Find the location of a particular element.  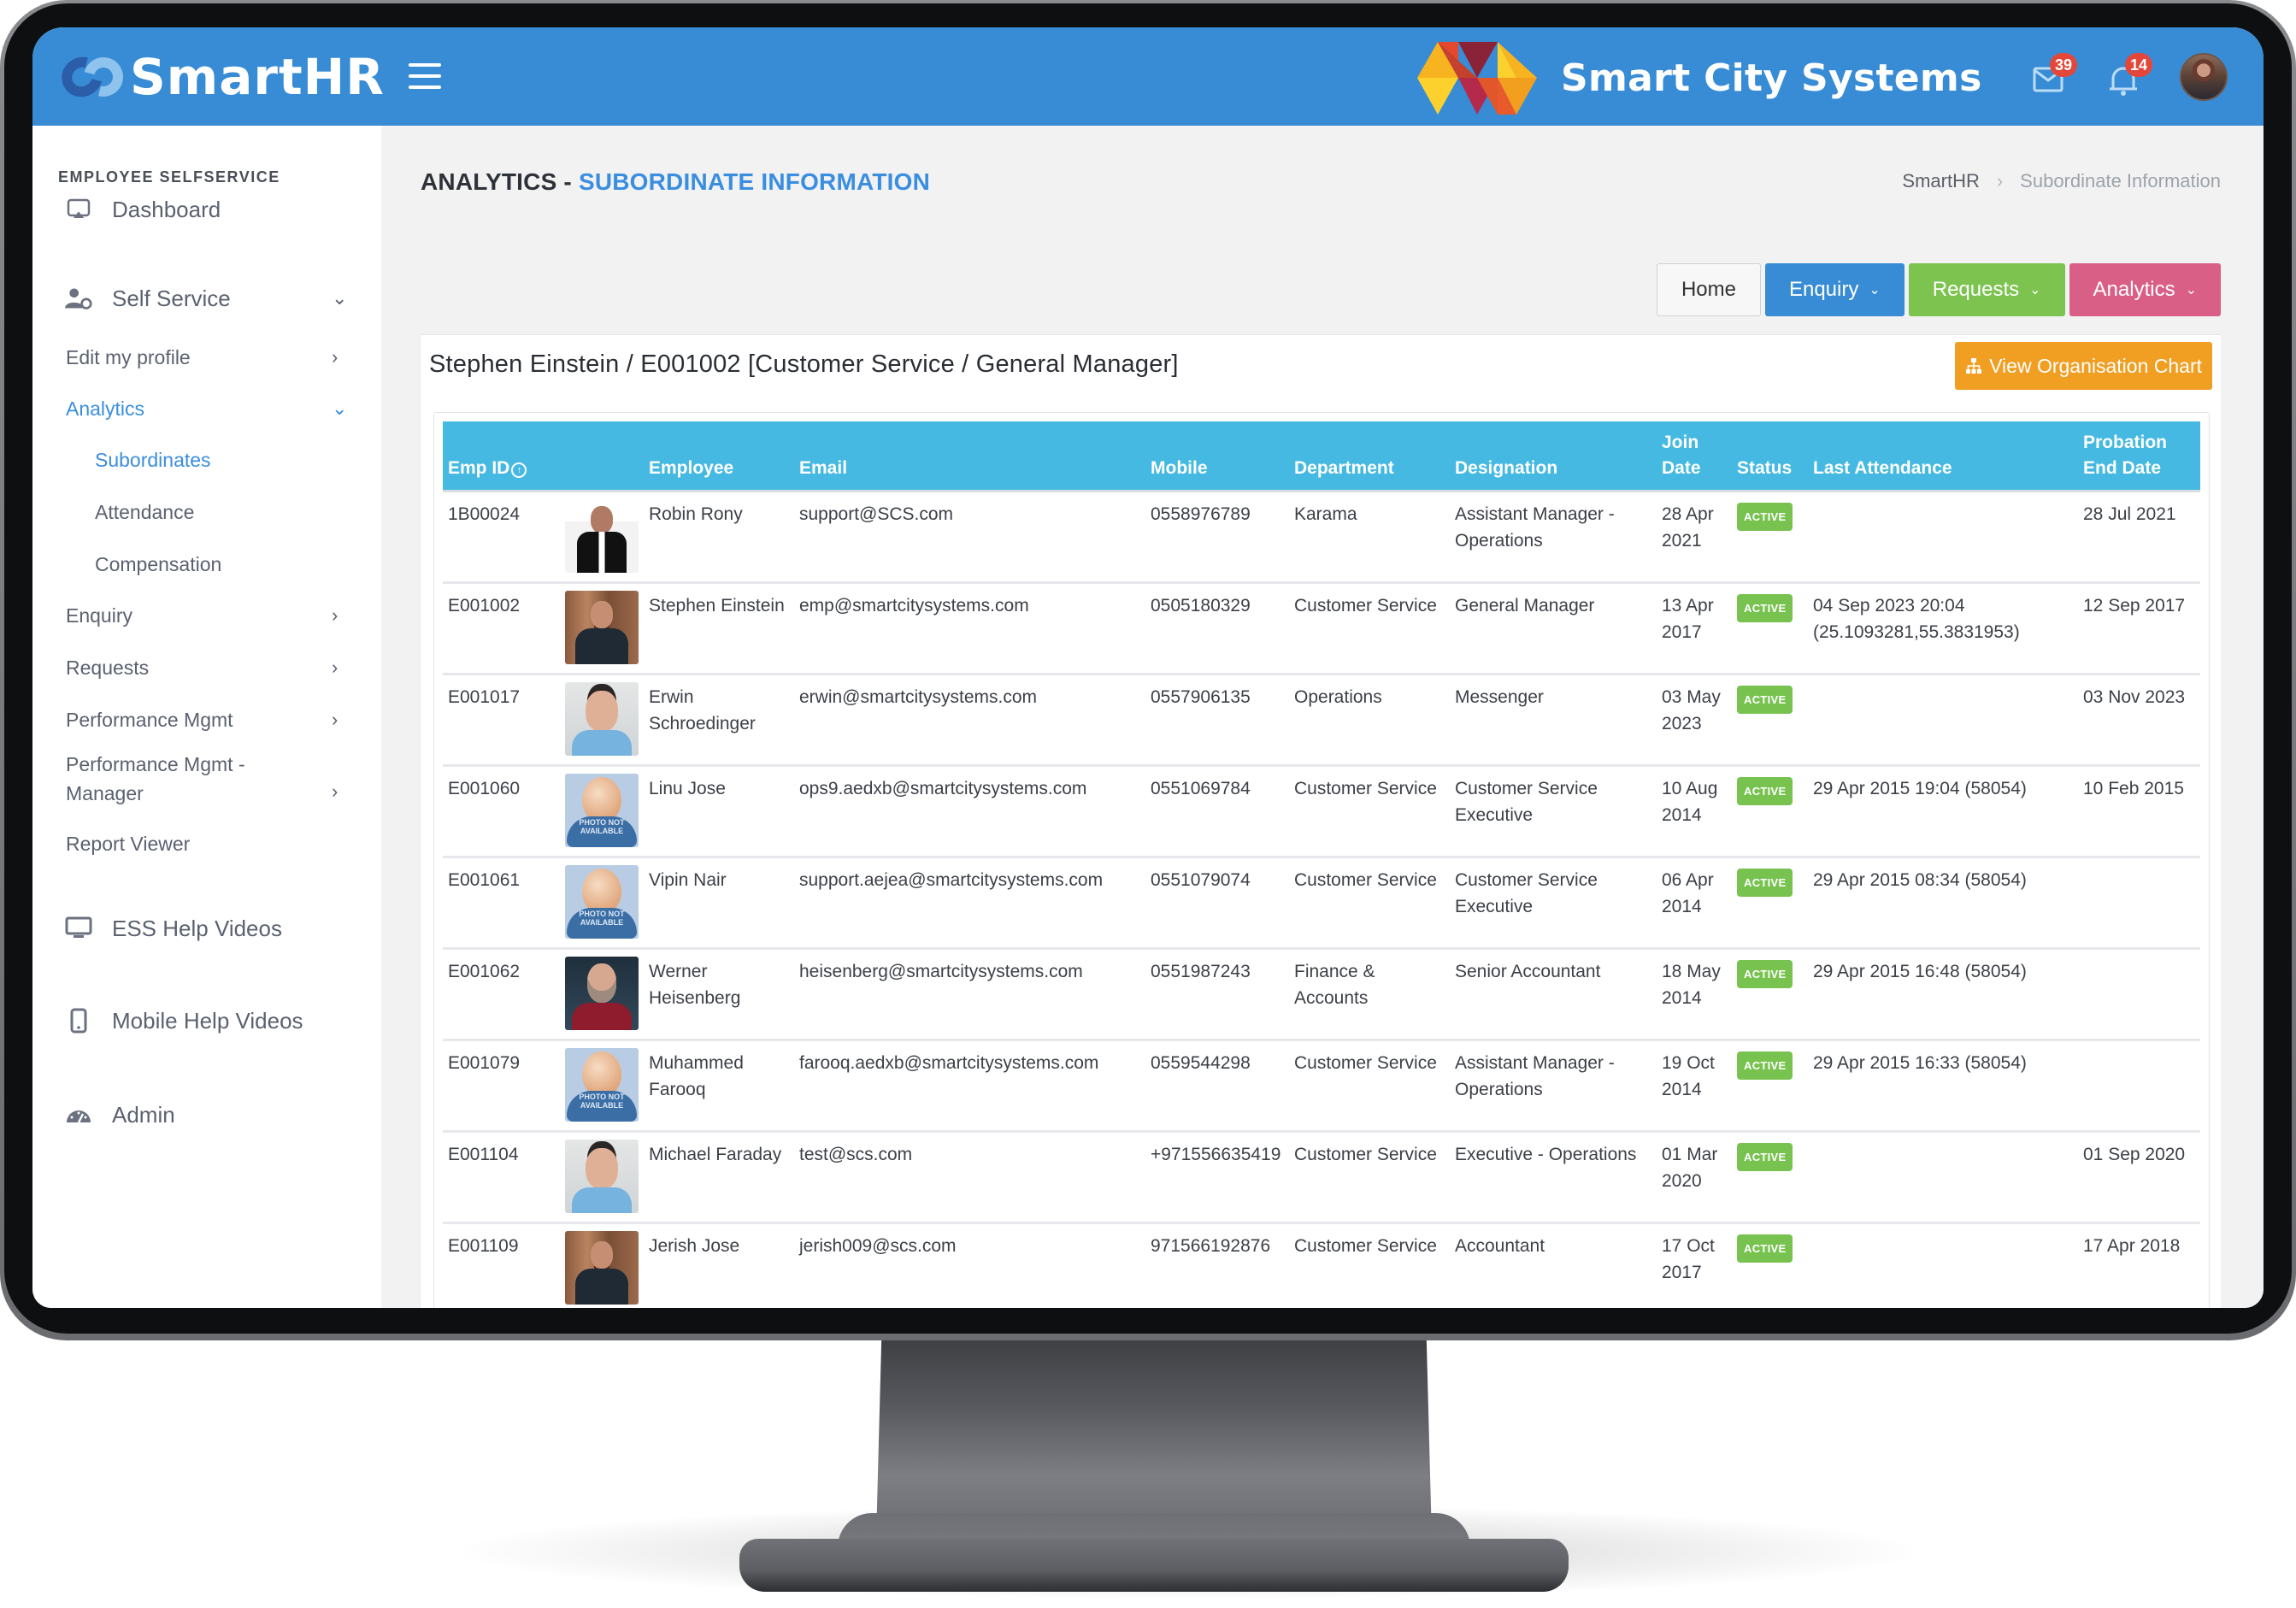

sidebar-item-mobile-help-videos: Mobile Help Videos is located at coordinates (206, 1021).